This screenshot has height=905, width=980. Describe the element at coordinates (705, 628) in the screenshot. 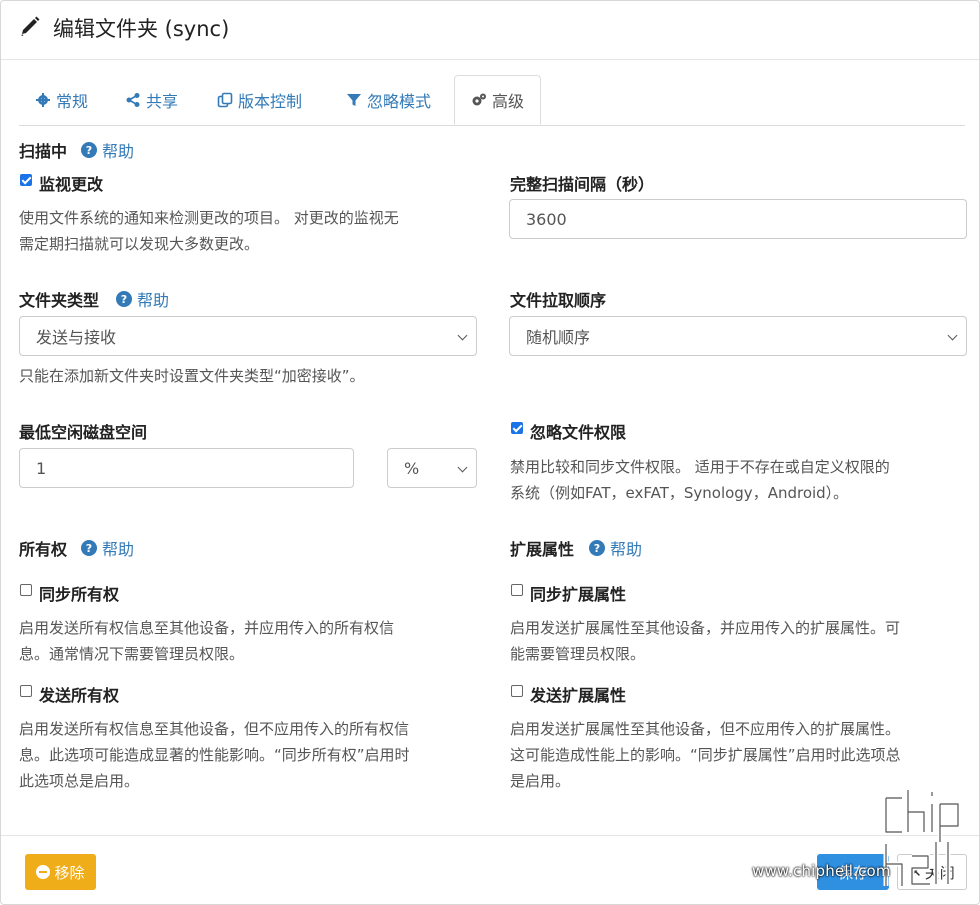

I see `sync-xattrs-desc-1: 启用发送扩展属性至其他设备，并应用传入的扩展属性。可` at that location.